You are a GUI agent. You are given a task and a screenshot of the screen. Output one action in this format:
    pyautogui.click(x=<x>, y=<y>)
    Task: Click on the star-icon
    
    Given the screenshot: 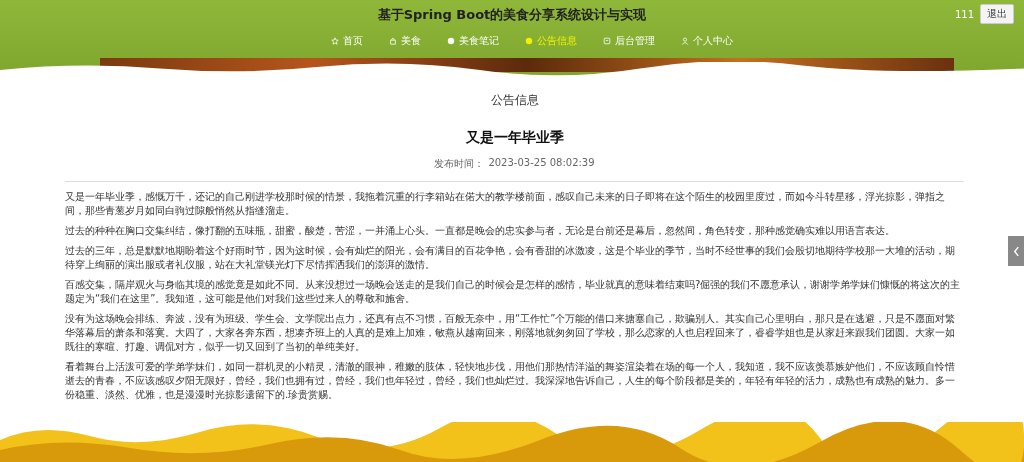 What is the action you would take?
    pyautogui.click(x=335, y=41)
    